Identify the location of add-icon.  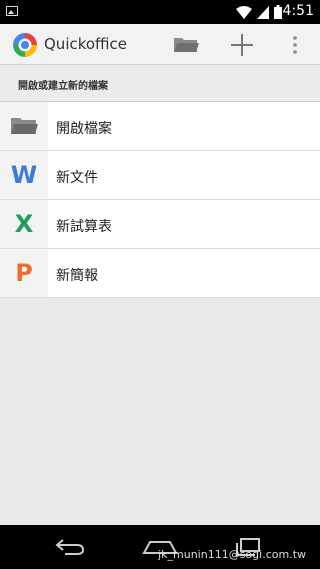
(242, 45).